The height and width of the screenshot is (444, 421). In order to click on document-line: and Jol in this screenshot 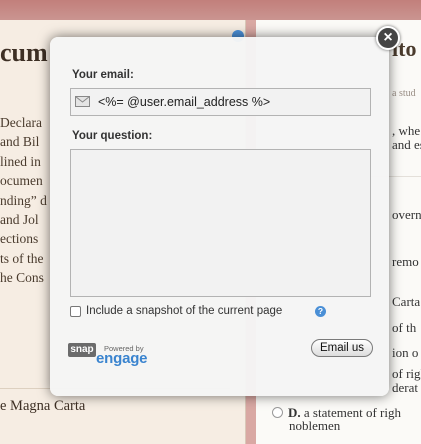, I will do `click(19, 220)`.